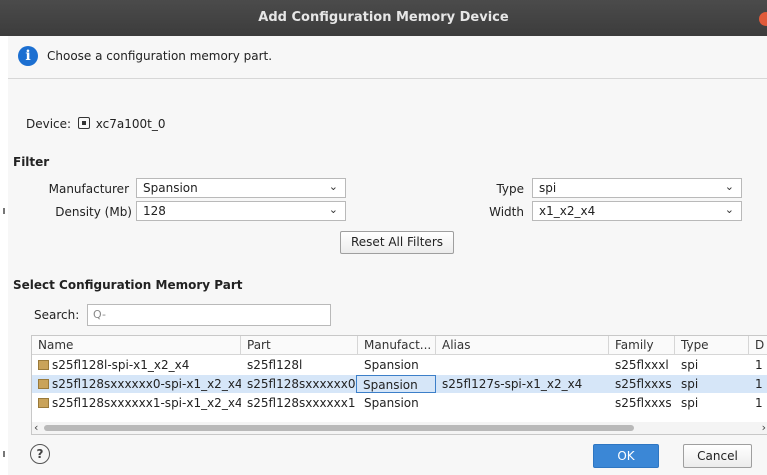  What do you see at coordinates (146, 384) in the screenshot?
I see `cell-name-text: s25fl128sxxxxxx0-spi-x1_x2_x4` at bounding box center [146, 384].